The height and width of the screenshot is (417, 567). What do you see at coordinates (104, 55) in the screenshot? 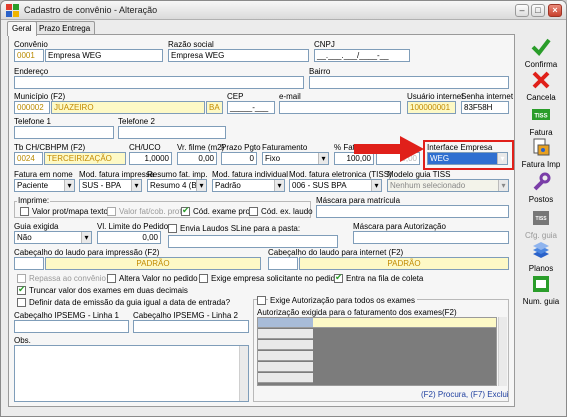
I see `convenio-name-field: Empresa WEG` at bounding box center [104, 55].